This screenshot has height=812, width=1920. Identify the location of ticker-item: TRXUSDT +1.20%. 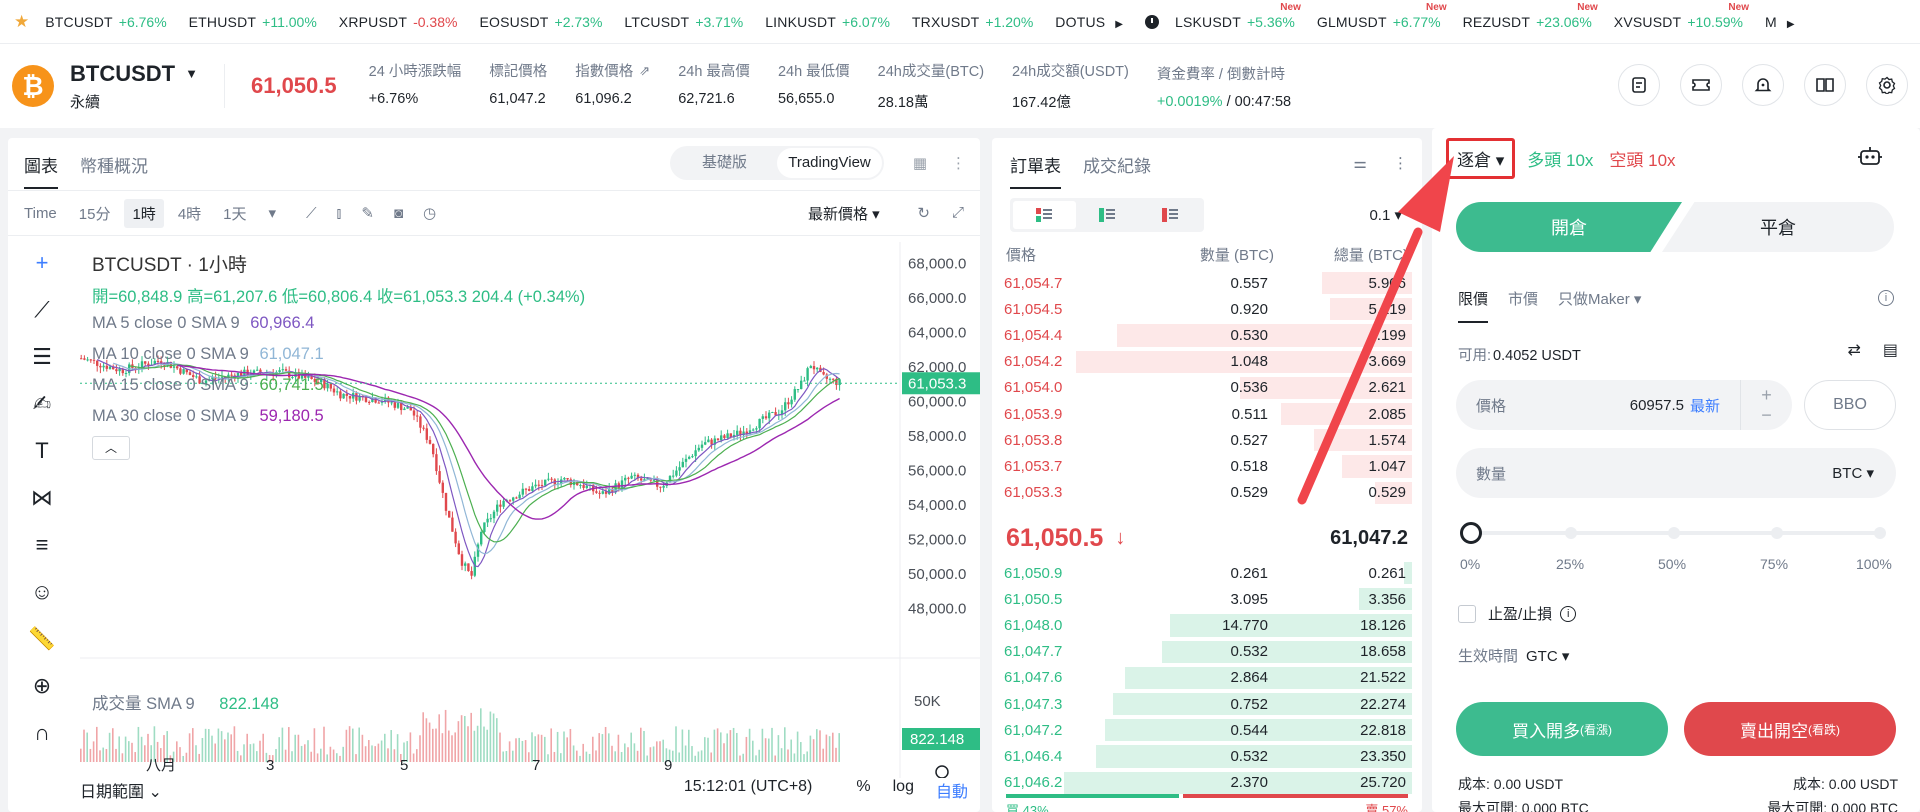
(972, 22).